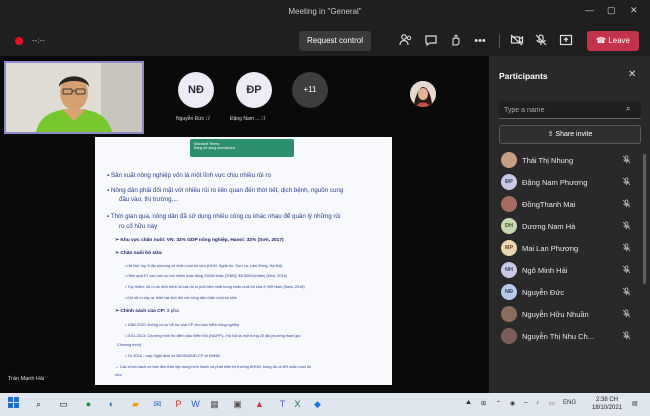  I want to click on tray-icon: ◉, so click(512, 403).